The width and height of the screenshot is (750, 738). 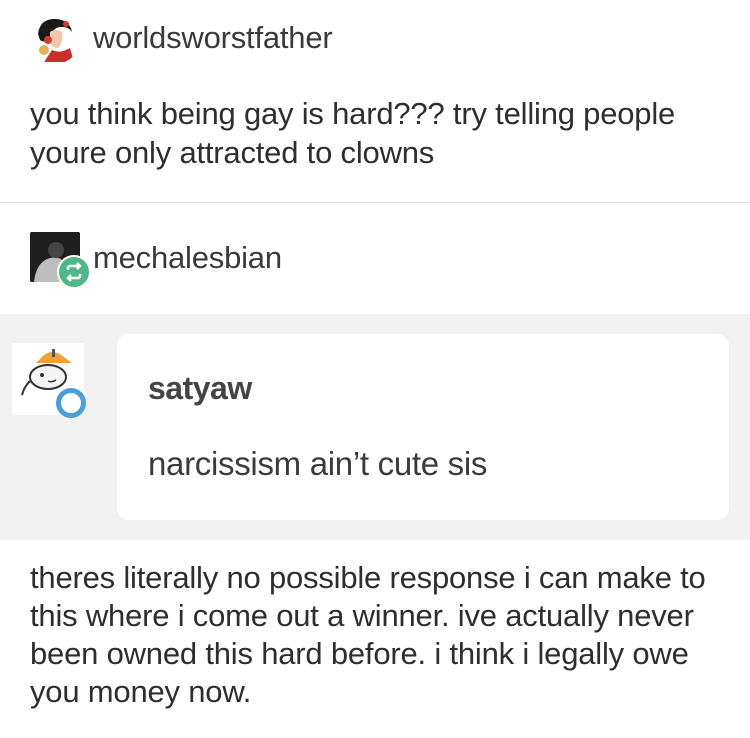 I want to click on reblog-icon, so click(x=74, y=272).